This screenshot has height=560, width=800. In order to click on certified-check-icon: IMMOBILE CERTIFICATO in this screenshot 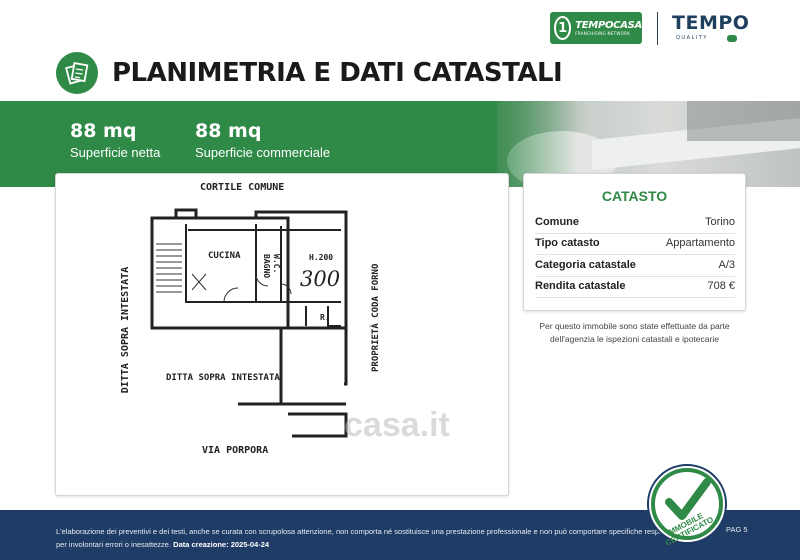, I will do `click(687, 506)`.